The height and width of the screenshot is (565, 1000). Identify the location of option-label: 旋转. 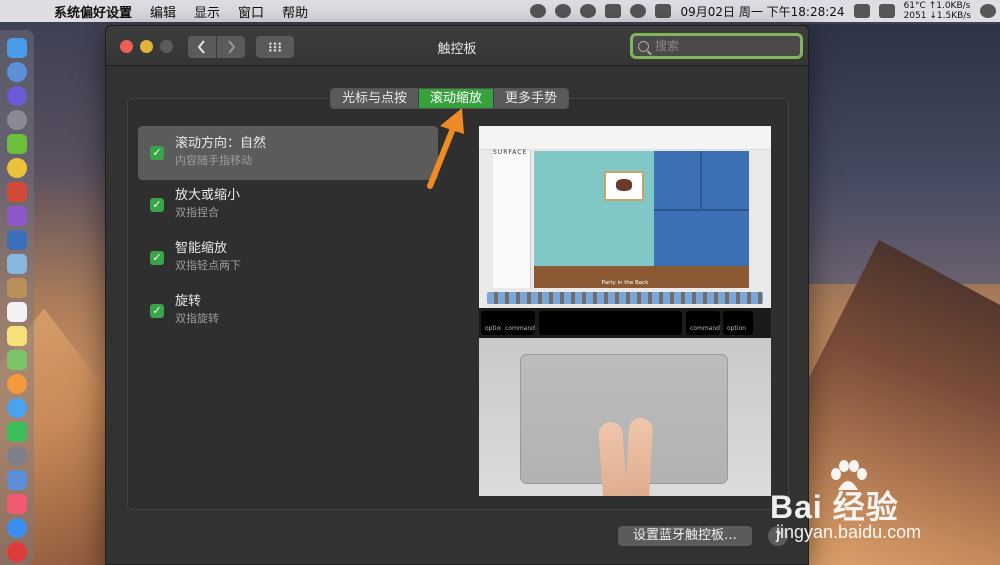
(188, 301).